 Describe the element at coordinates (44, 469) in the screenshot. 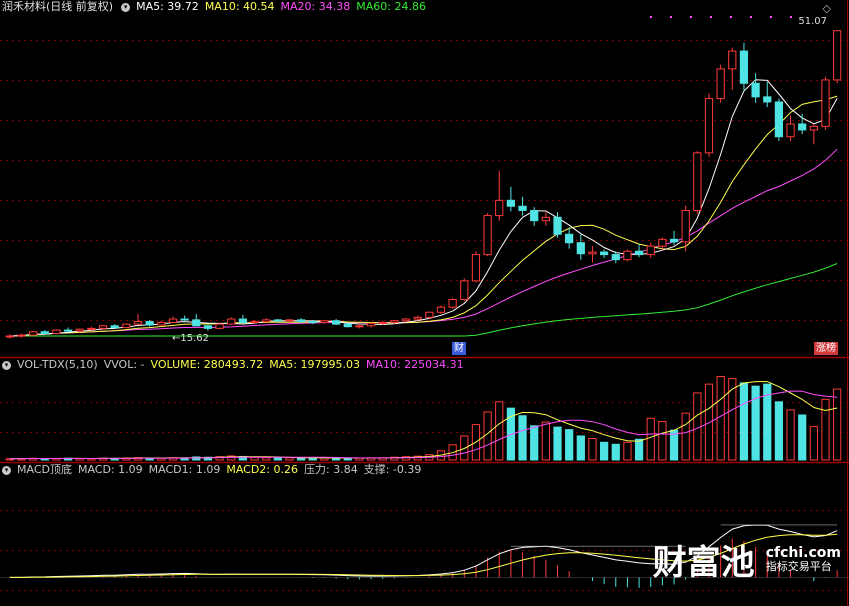

I see `macd-indicator-name: MACD顶底` at that location.